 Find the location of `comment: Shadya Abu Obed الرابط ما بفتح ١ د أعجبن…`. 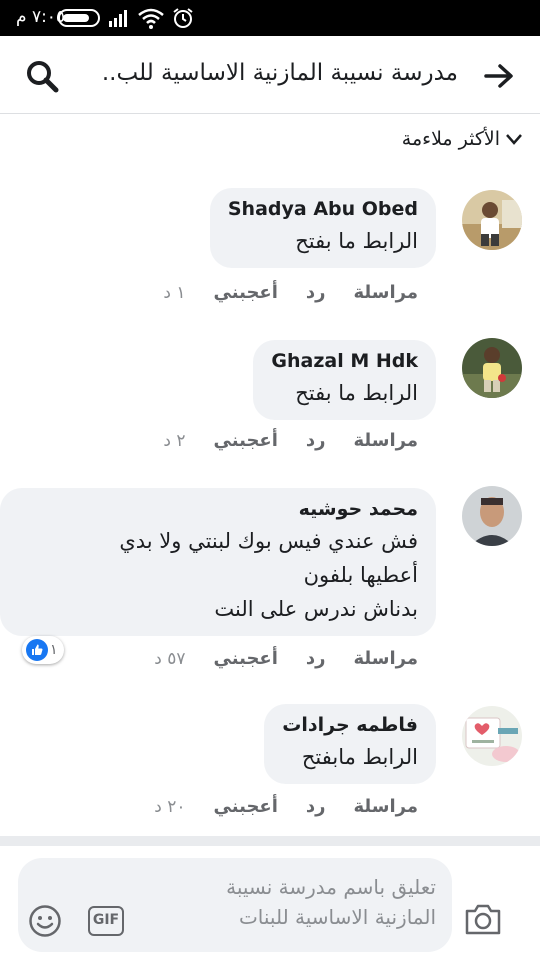

comment: Shadya Abu Obed الرابط ما بفتح ١ د أعجبن… is located at coordinates (261, 248).